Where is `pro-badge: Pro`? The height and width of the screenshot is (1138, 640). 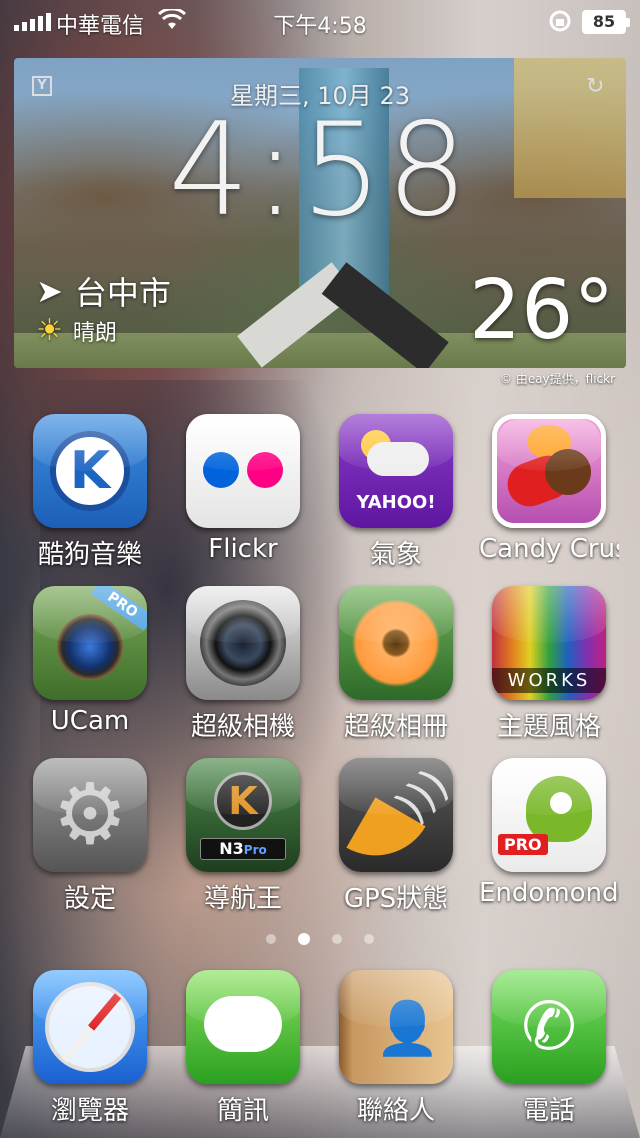
pro-badge: Pro is located at coordinates (255, 850).